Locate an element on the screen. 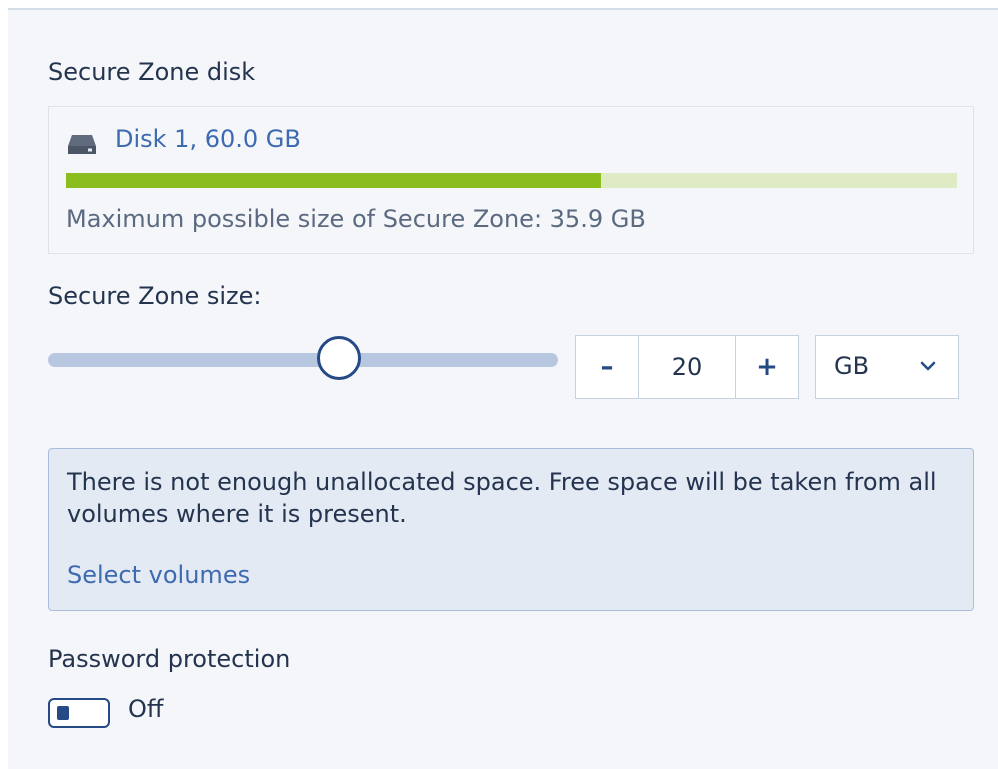  toggle-state-label: Off is located at coordinates (146, 709).